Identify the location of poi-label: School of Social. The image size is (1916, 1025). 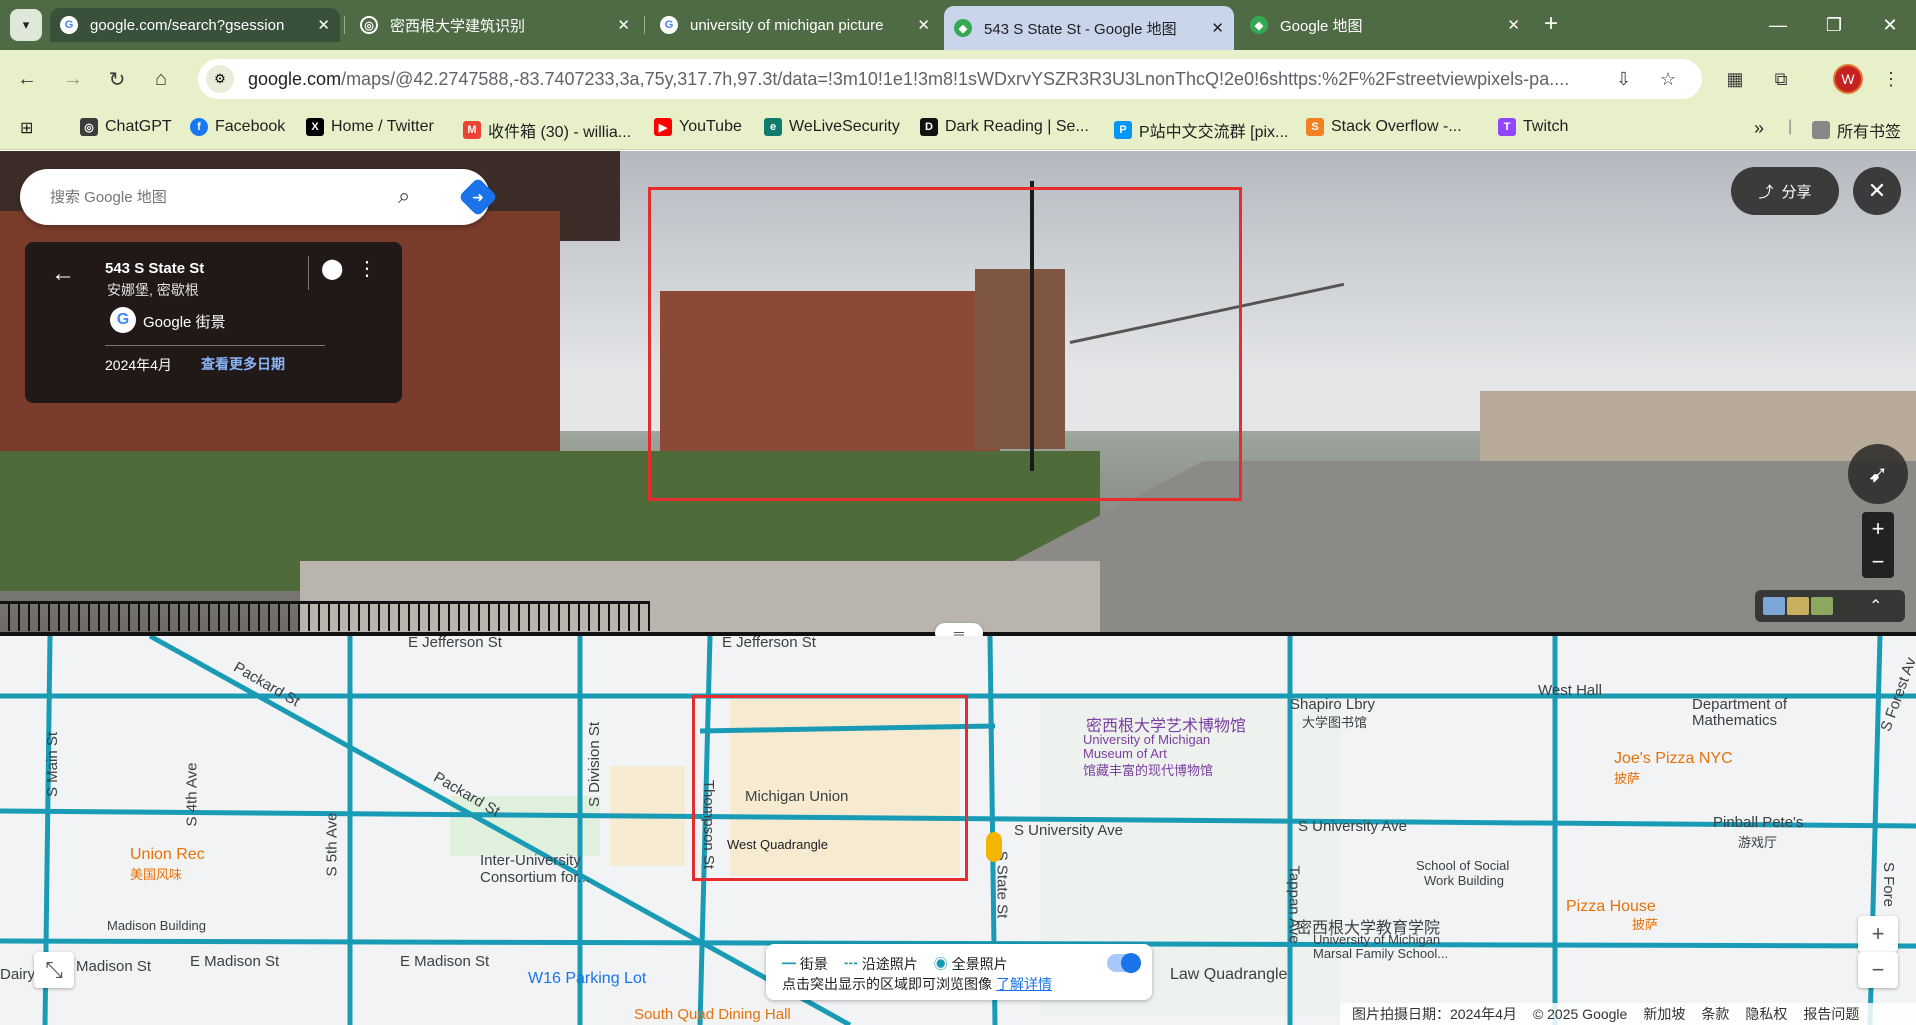
(1462, 865).